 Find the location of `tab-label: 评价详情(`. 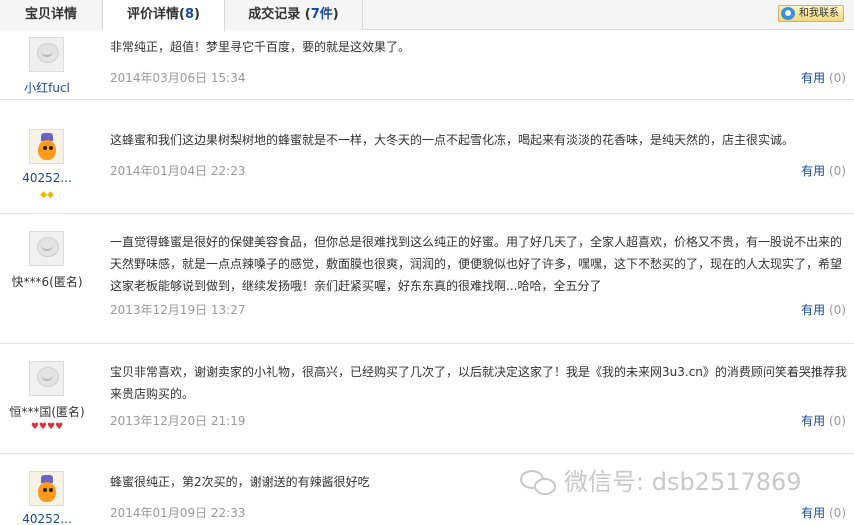

tab-label: 评价详情( is located at coordinates (156, 14).